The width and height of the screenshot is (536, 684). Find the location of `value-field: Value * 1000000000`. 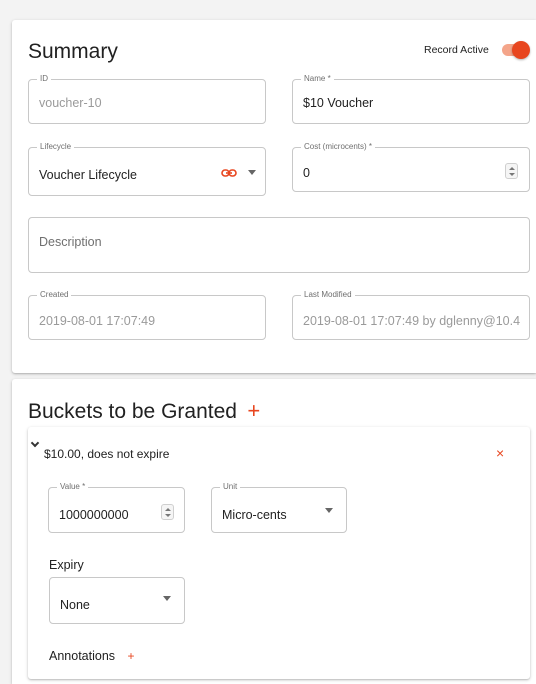

value-field: Value * 1000000000 is located at coordinates (116, 507).